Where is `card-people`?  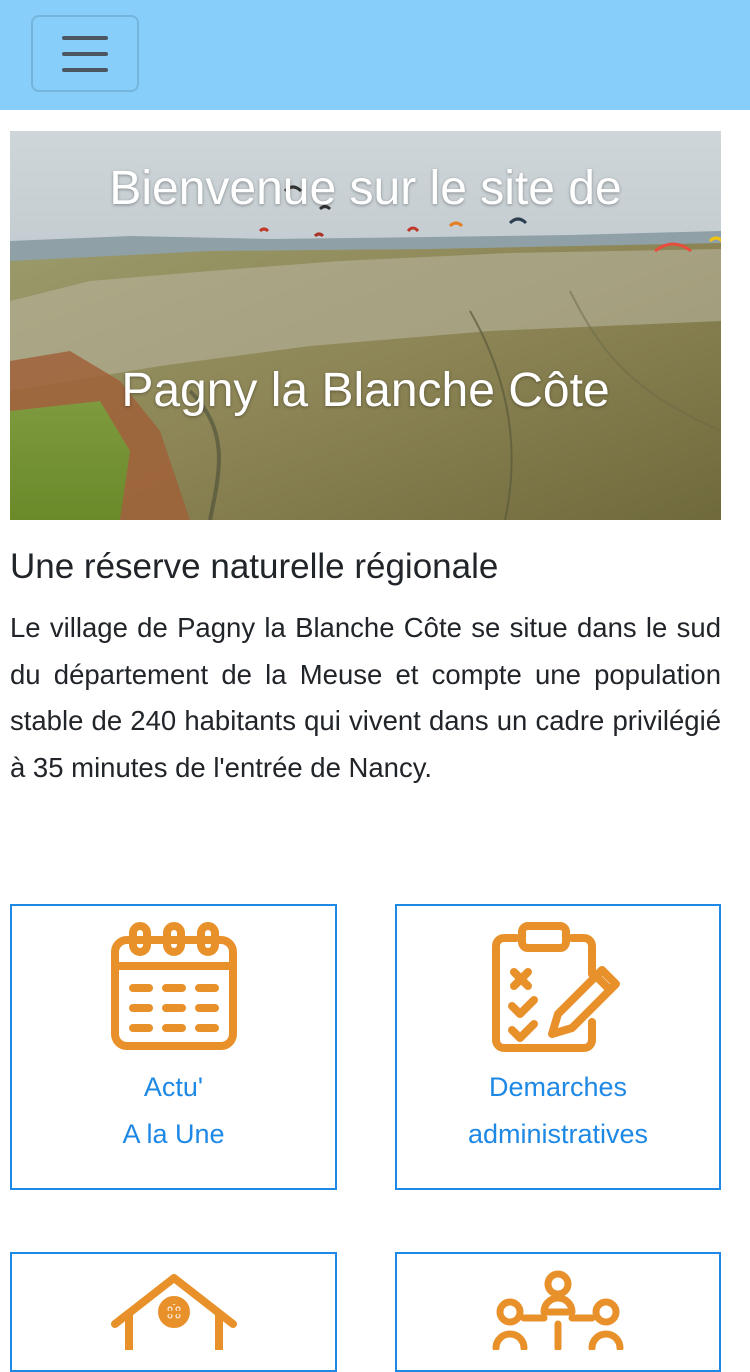 card-people is located at coordinates (558, 1312).